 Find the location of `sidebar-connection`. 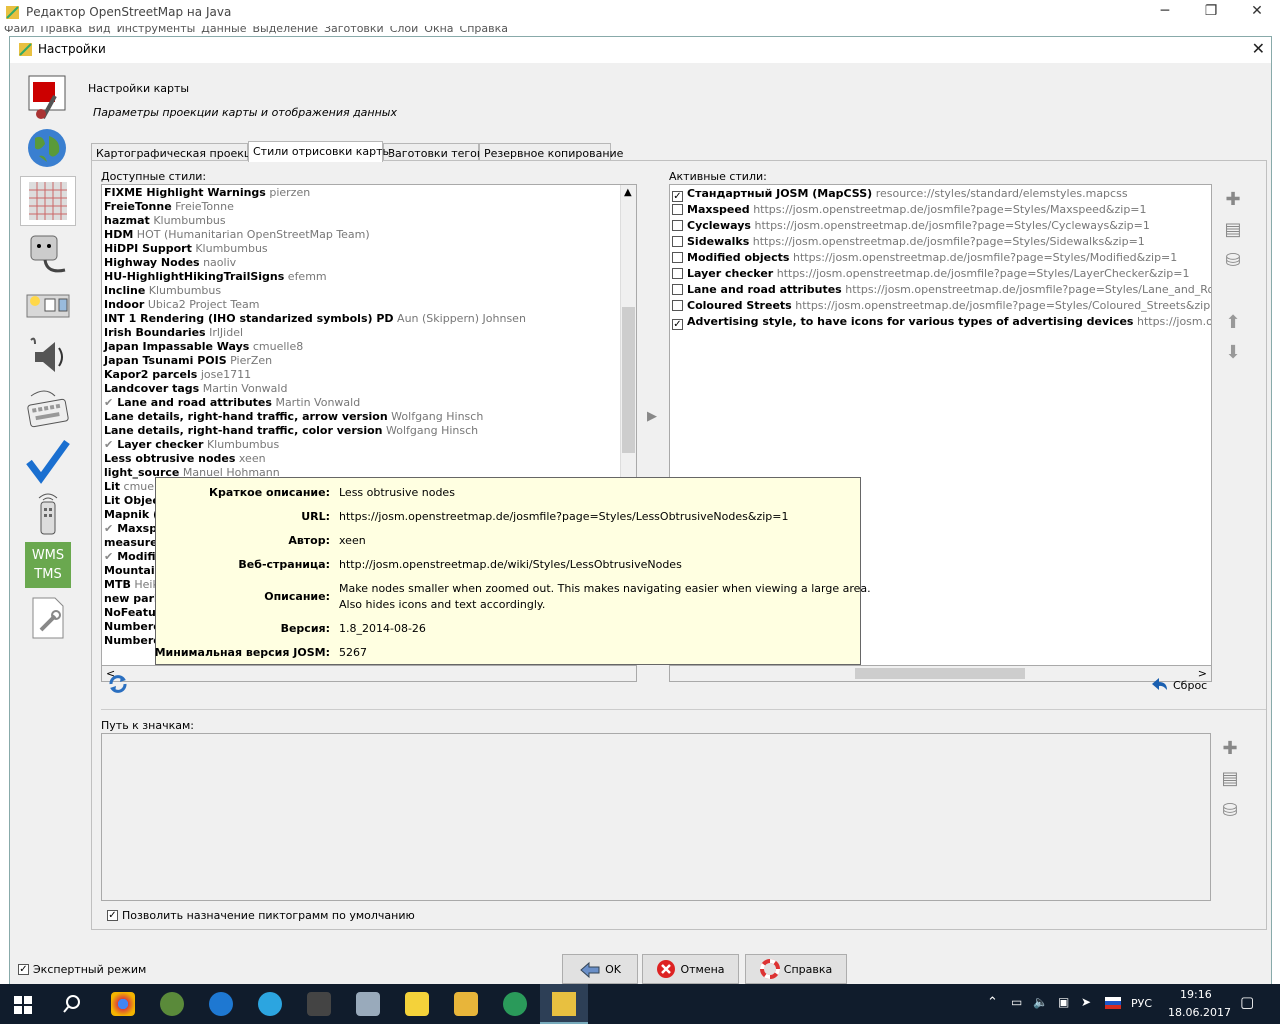

sidebar-connection is located at coordinates (48, 149).